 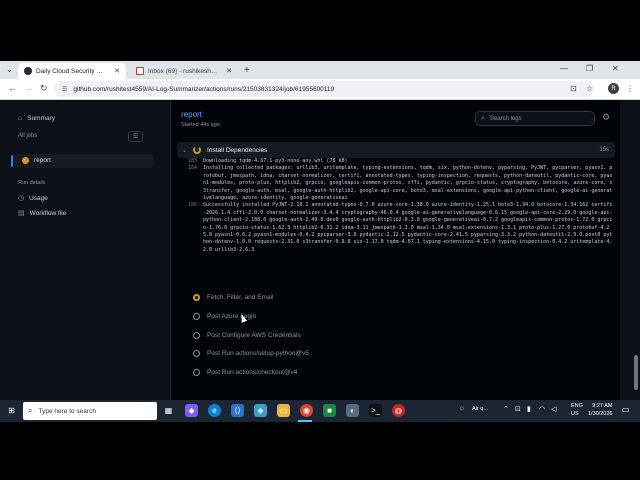 I want to click on line-number: 183, so click(x=190, y=161).